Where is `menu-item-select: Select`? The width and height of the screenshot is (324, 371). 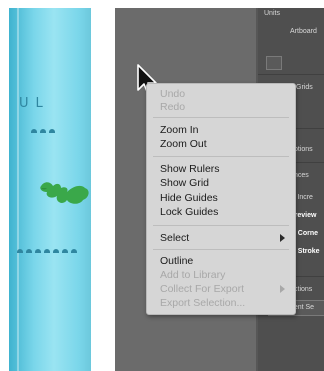 menu-item-select: Select is located at coordinates (174, 238).